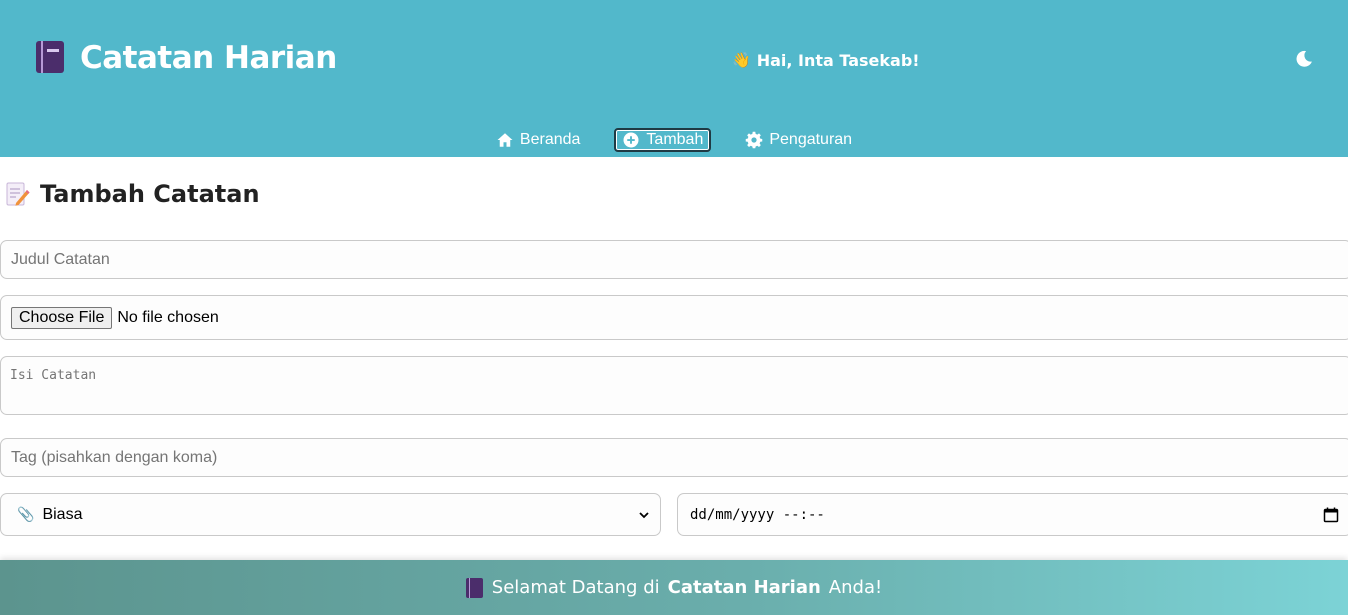 The image size is (1348, 615). I want to click on greeting: 👋 Hai, Inta Tasekab!, so click(826, 60).